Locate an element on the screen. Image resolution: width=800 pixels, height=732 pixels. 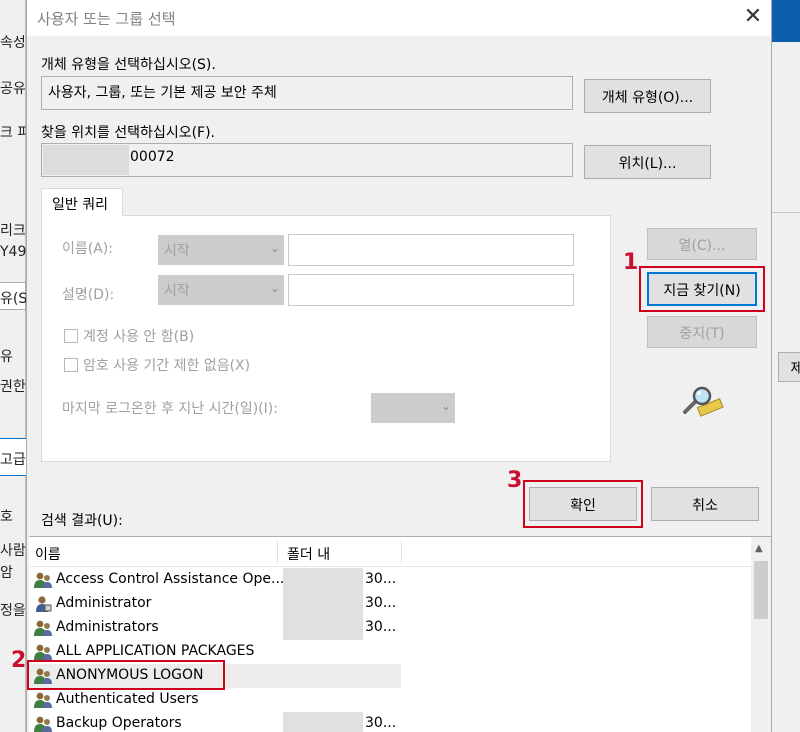
description-input is located at coordinates (431, 290).